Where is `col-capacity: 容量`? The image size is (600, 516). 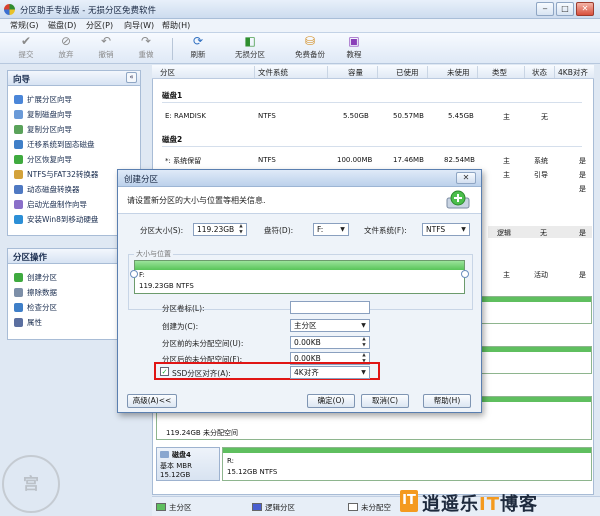
col-capacity: 容量 is located at coordinates (355, 72).